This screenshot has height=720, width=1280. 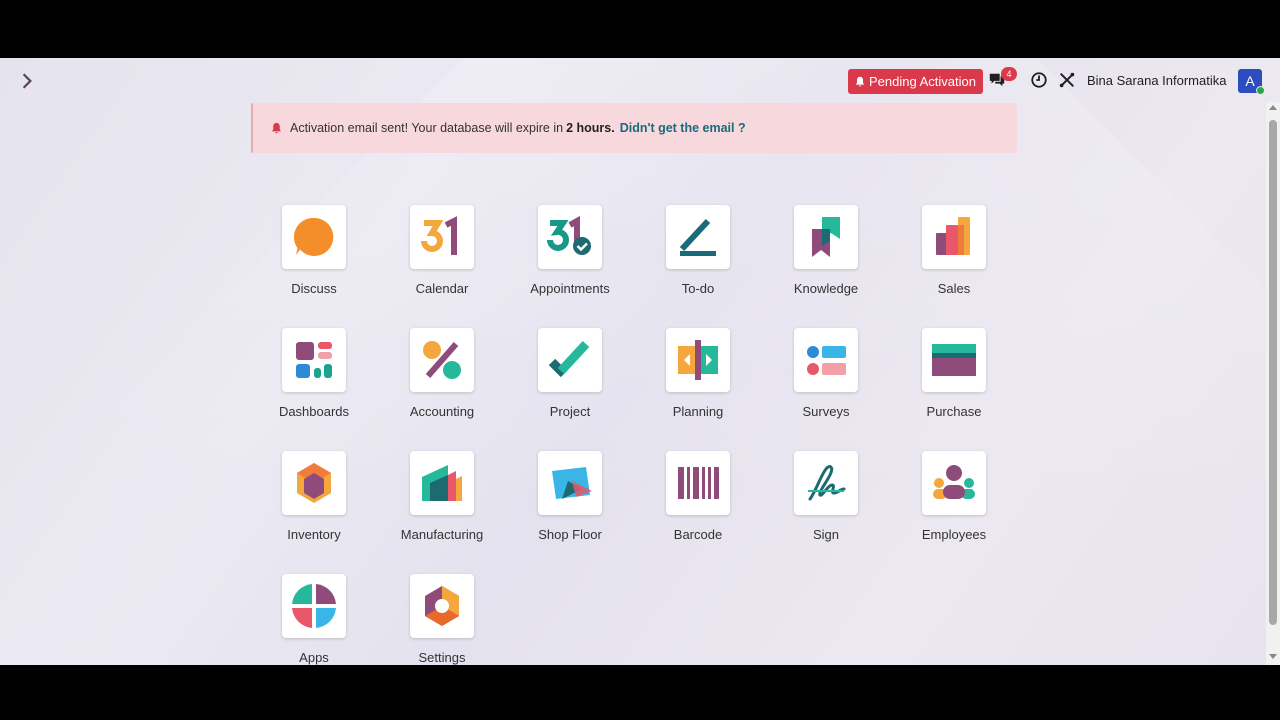 I want to click on app-knowledge: Knowledge, so click(x=826, y=252).